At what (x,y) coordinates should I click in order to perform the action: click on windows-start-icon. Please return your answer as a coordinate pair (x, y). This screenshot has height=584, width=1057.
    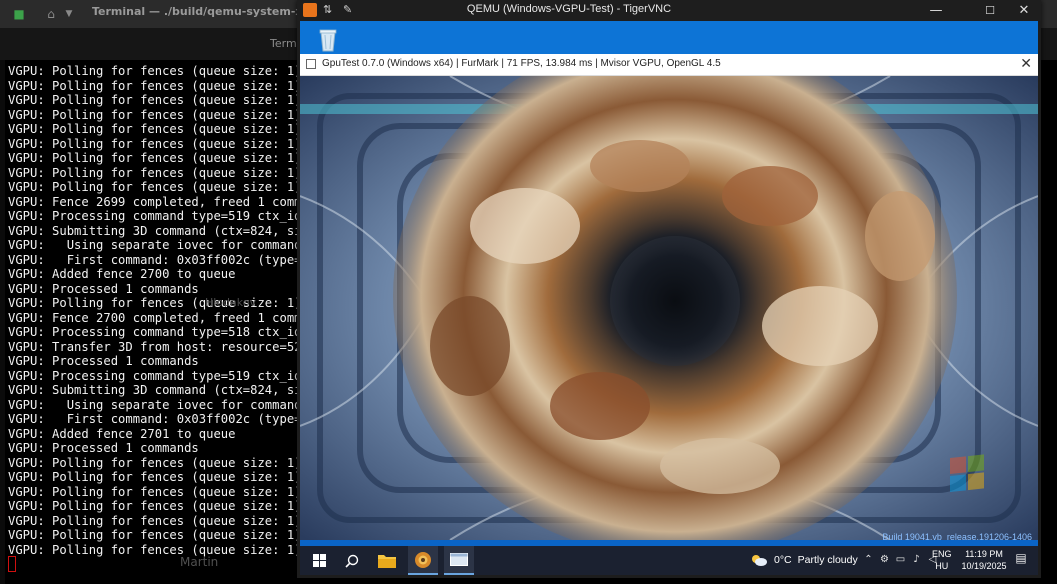
    Looking at the image, I should click on (319, 560).